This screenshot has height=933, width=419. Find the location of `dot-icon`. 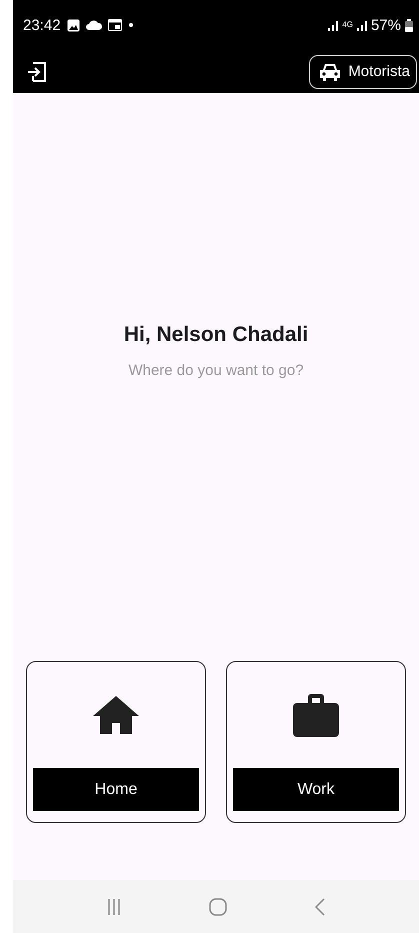

dot-icon is located at coordinates (131, 25).